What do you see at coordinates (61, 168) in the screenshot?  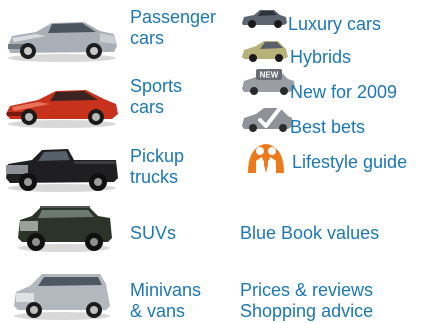 I see `pickup-truck-image` at bounding box center [61, 168].